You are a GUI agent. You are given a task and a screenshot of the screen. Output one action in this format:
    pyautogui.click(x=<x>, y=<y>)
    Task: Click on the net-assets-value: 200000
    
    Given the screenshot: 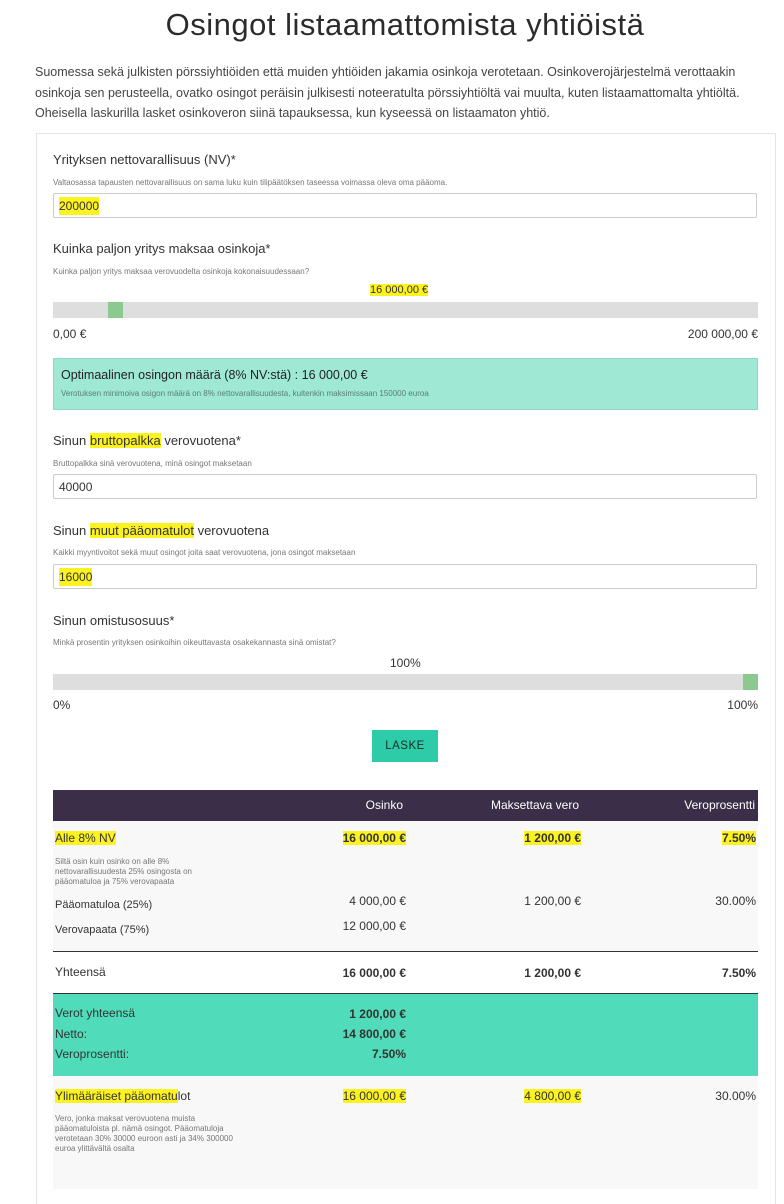 What is the action you would take?
    pyautogui.click(x=79, y=206)
    